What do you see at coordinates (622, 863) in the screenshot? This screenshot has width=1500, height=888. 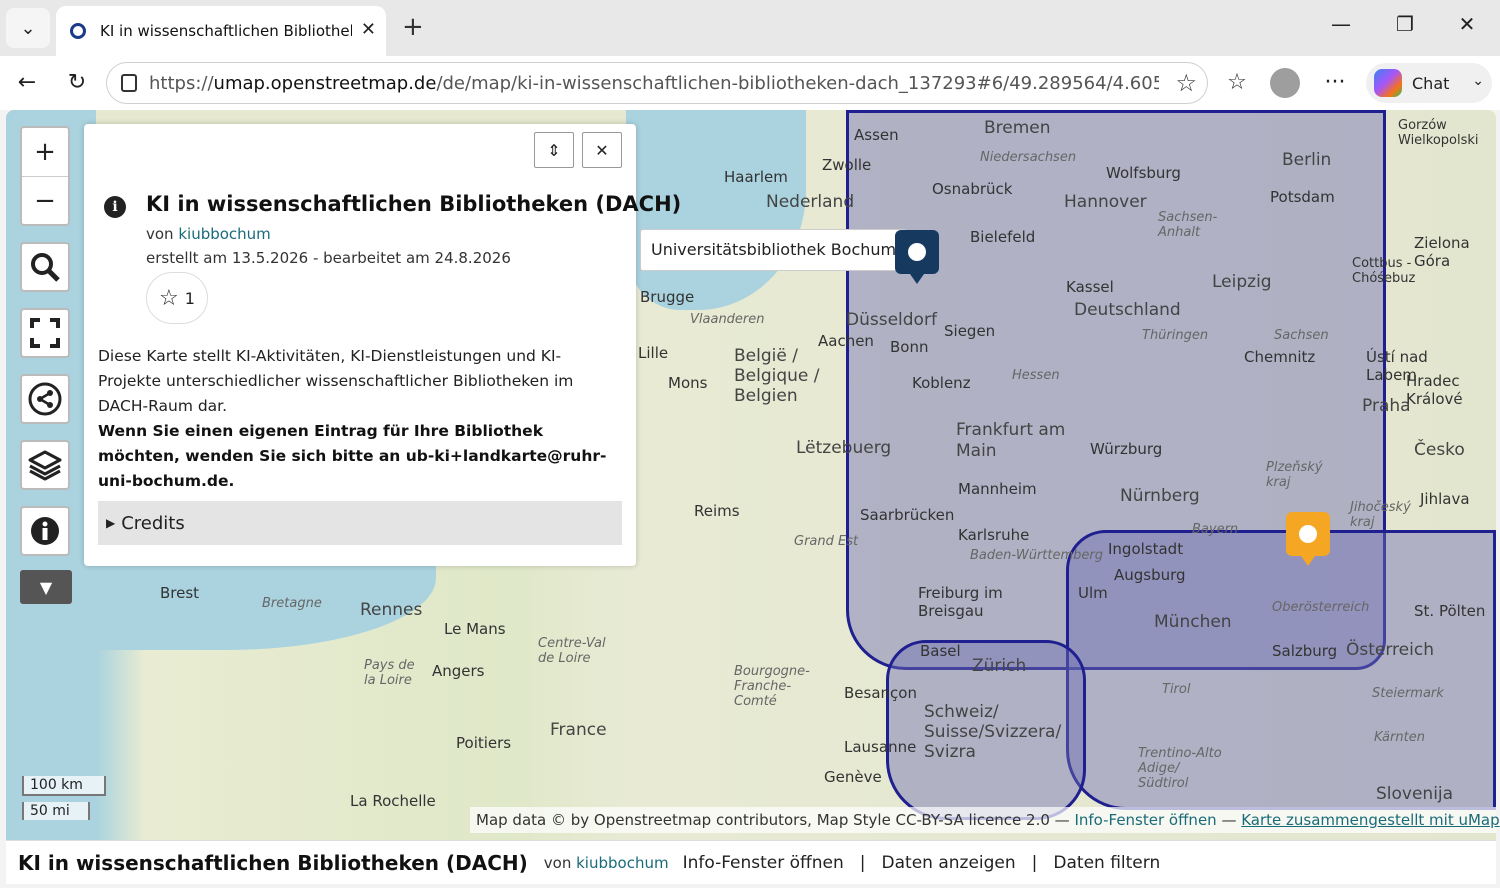 I see `footer-author-link: kiubbochum` at bounding box center [622, 863].